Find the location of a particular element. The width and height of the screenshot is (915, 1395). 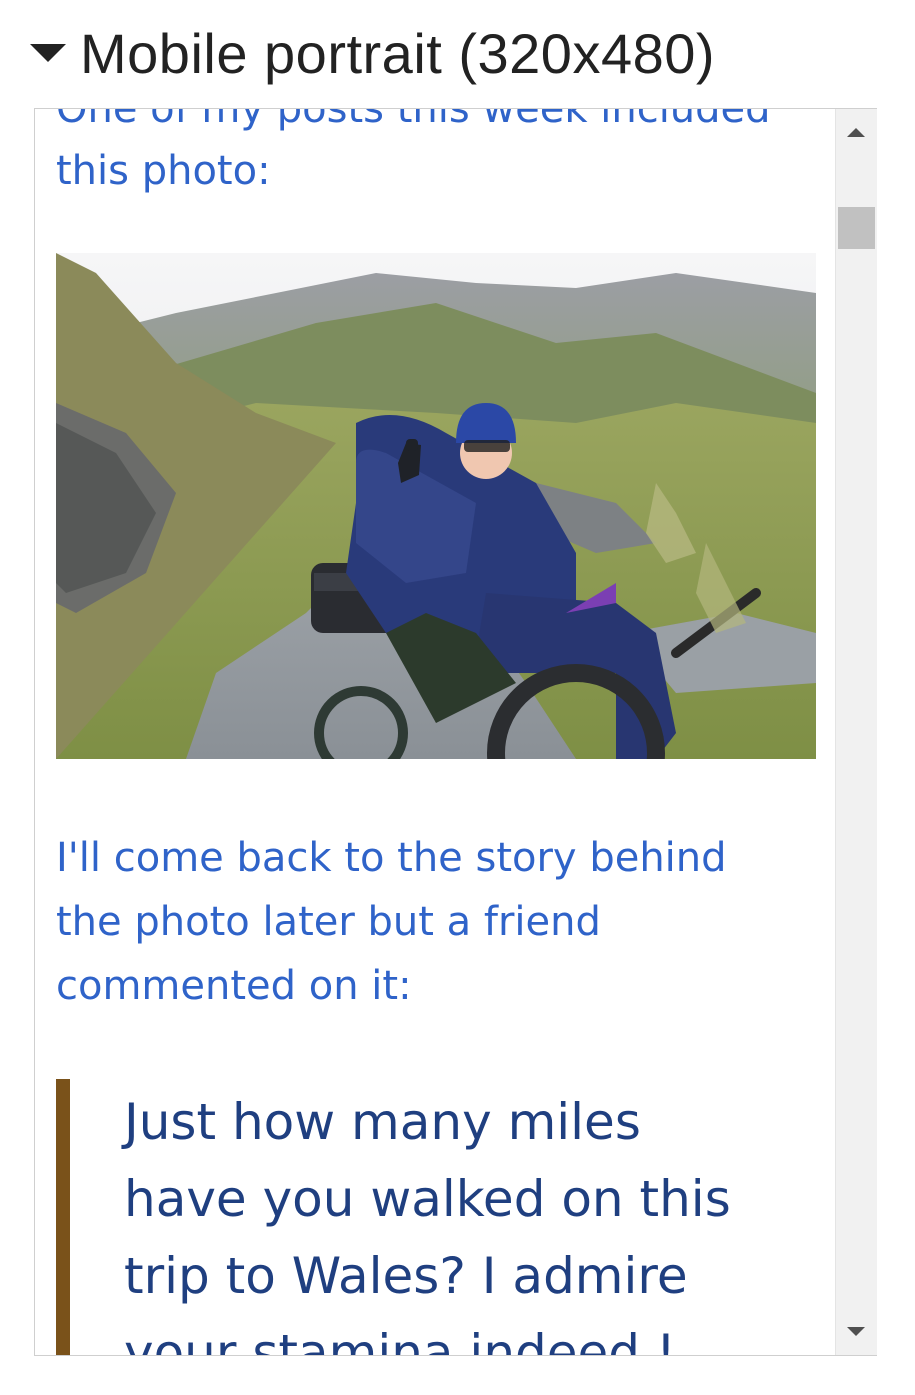

scroll-thumb is located at coordinates (856, 228).